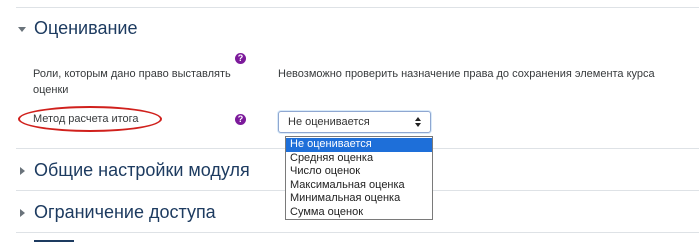  What do you see at coordinates (357, 232) in the screenshot?
I see `divider` at bounding box center [357, 232].